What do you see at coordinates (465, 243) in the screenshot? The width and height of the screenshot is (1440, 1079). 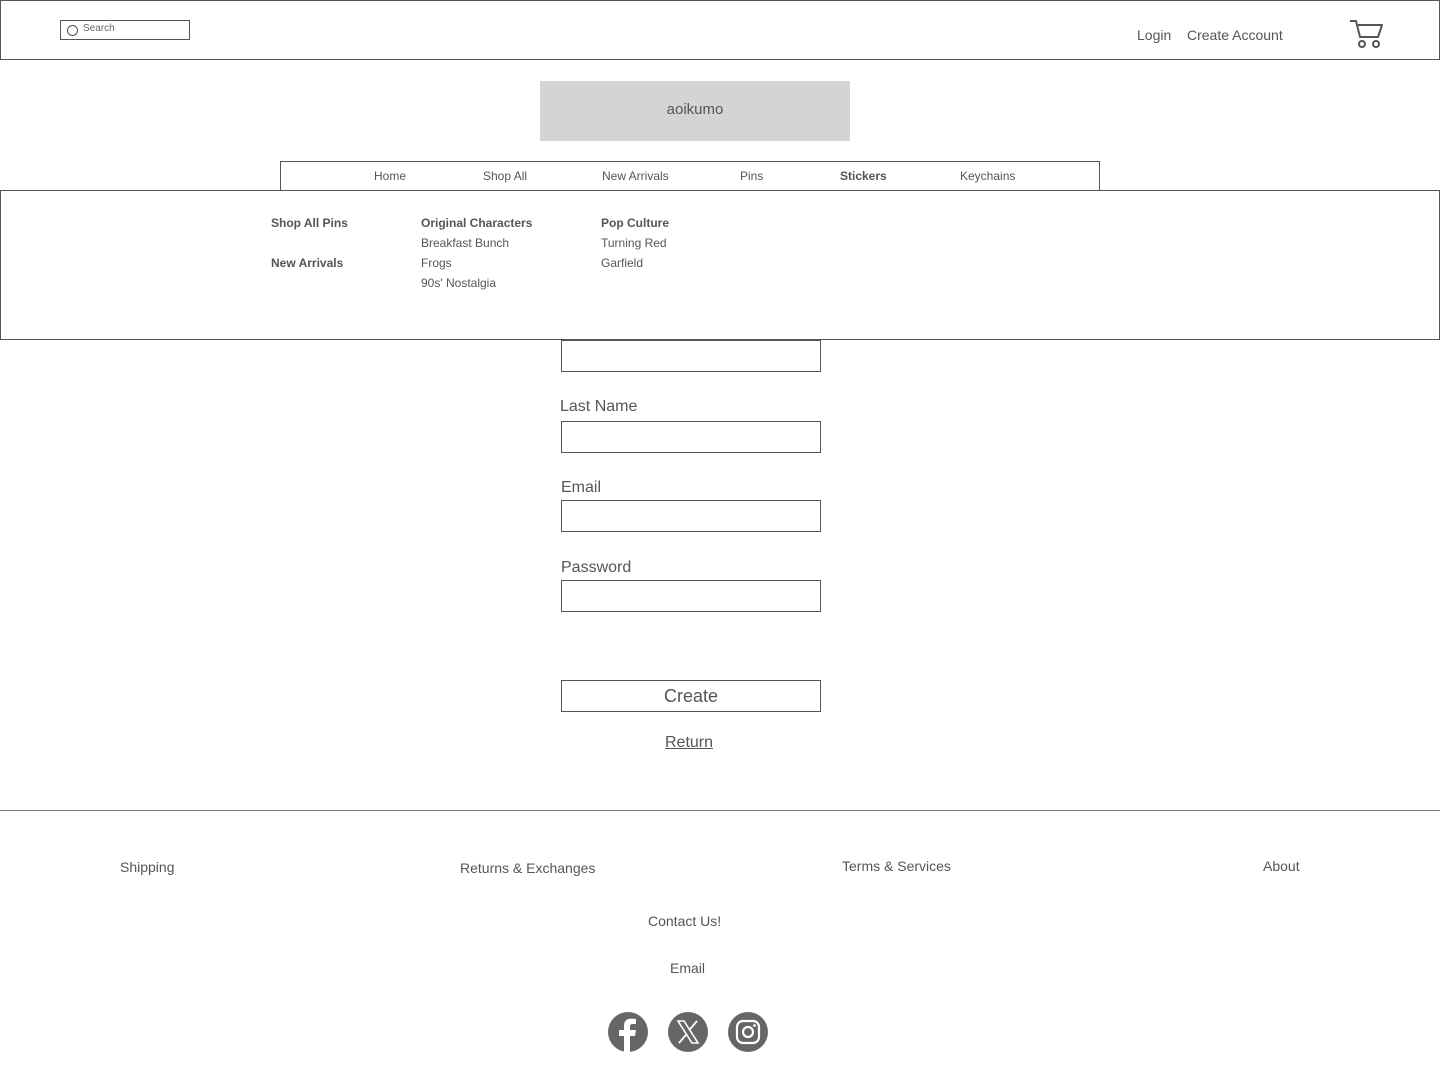 I see `menu-breakfast-bunch: Breakfast Bunch` at bounding box center [465, 243].